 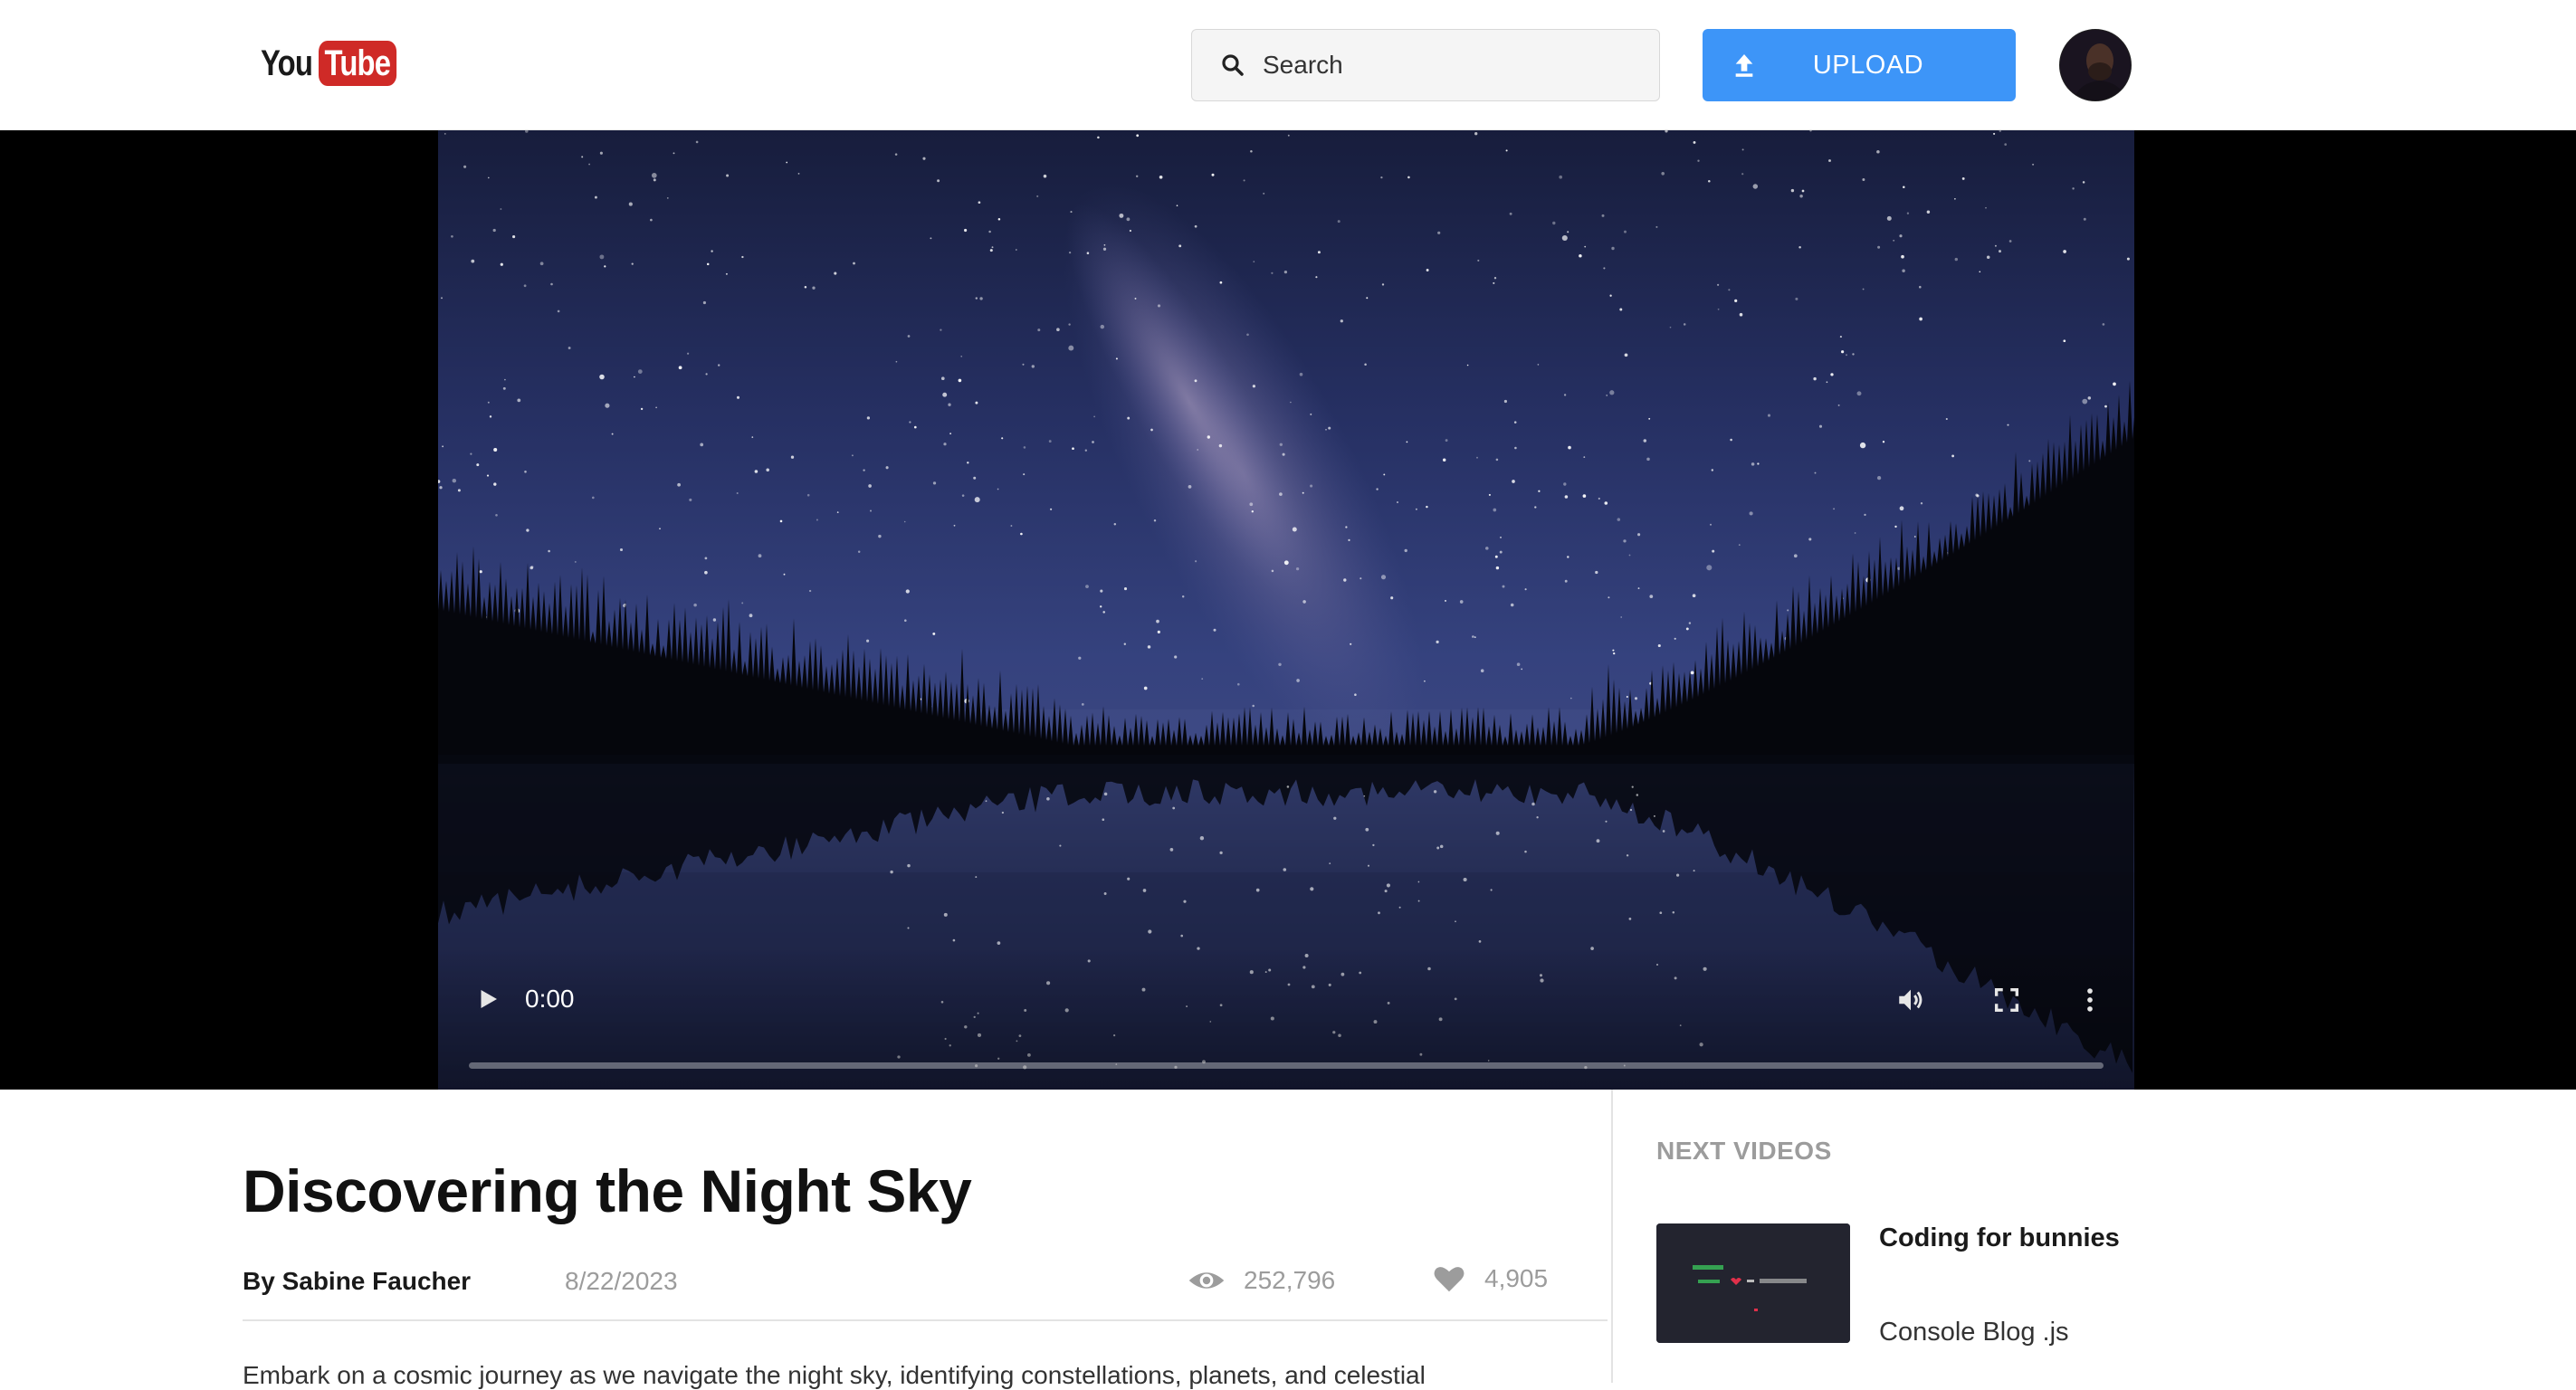 I want to click on current-time: 0:00, so click(x=550, y=999).